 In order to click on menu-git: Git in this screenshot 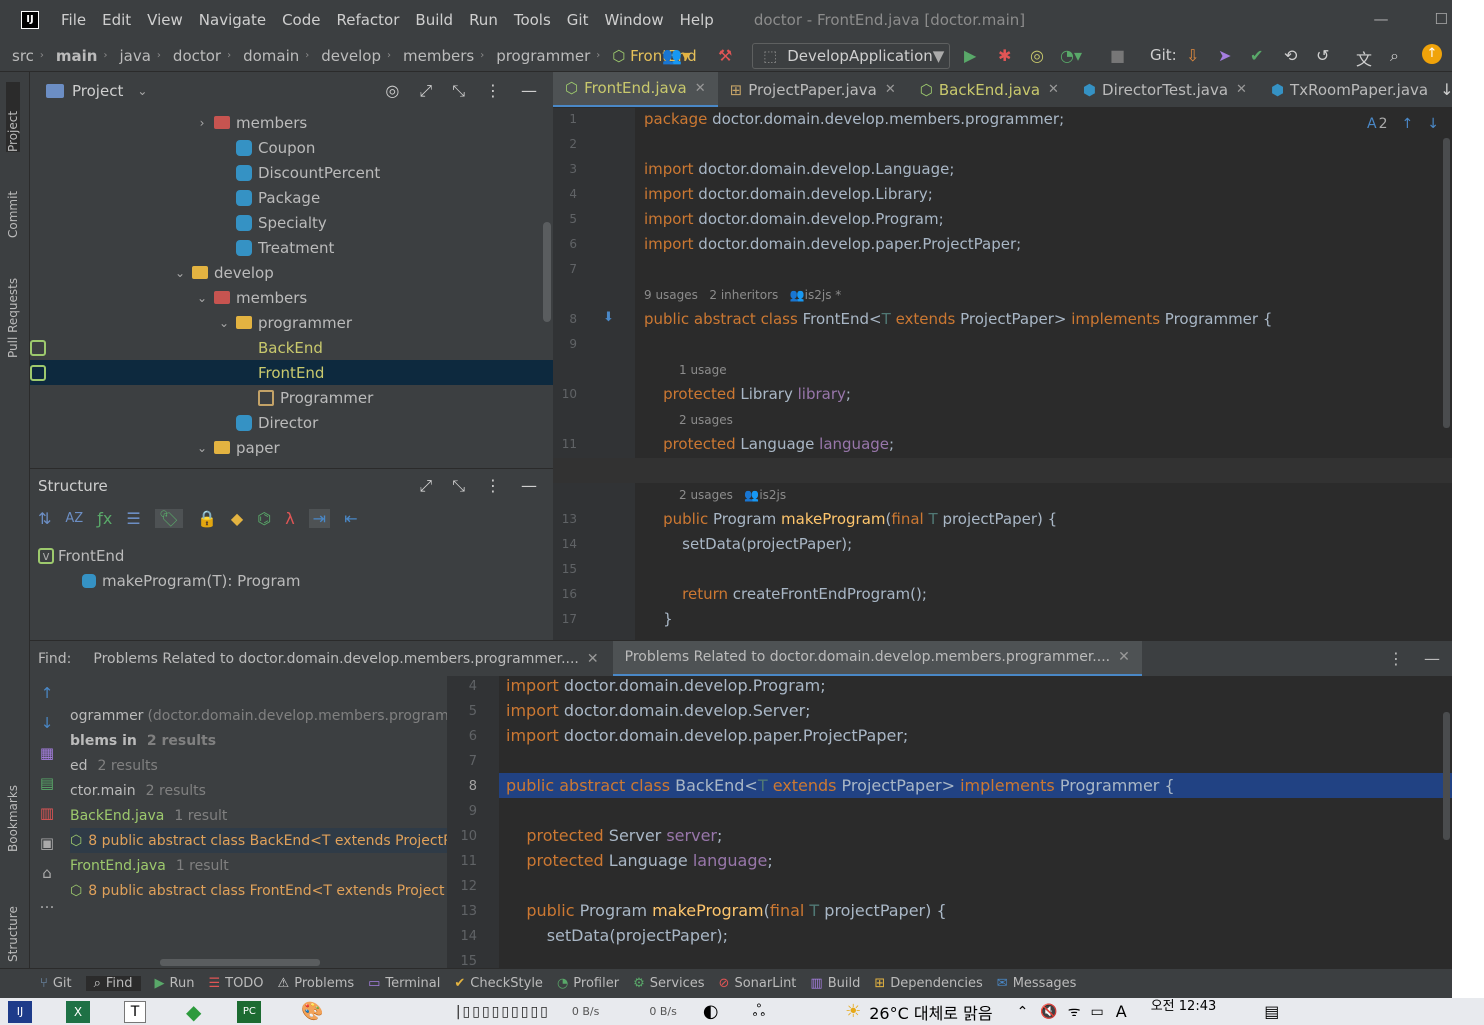, I will do `click(578, 20)`.